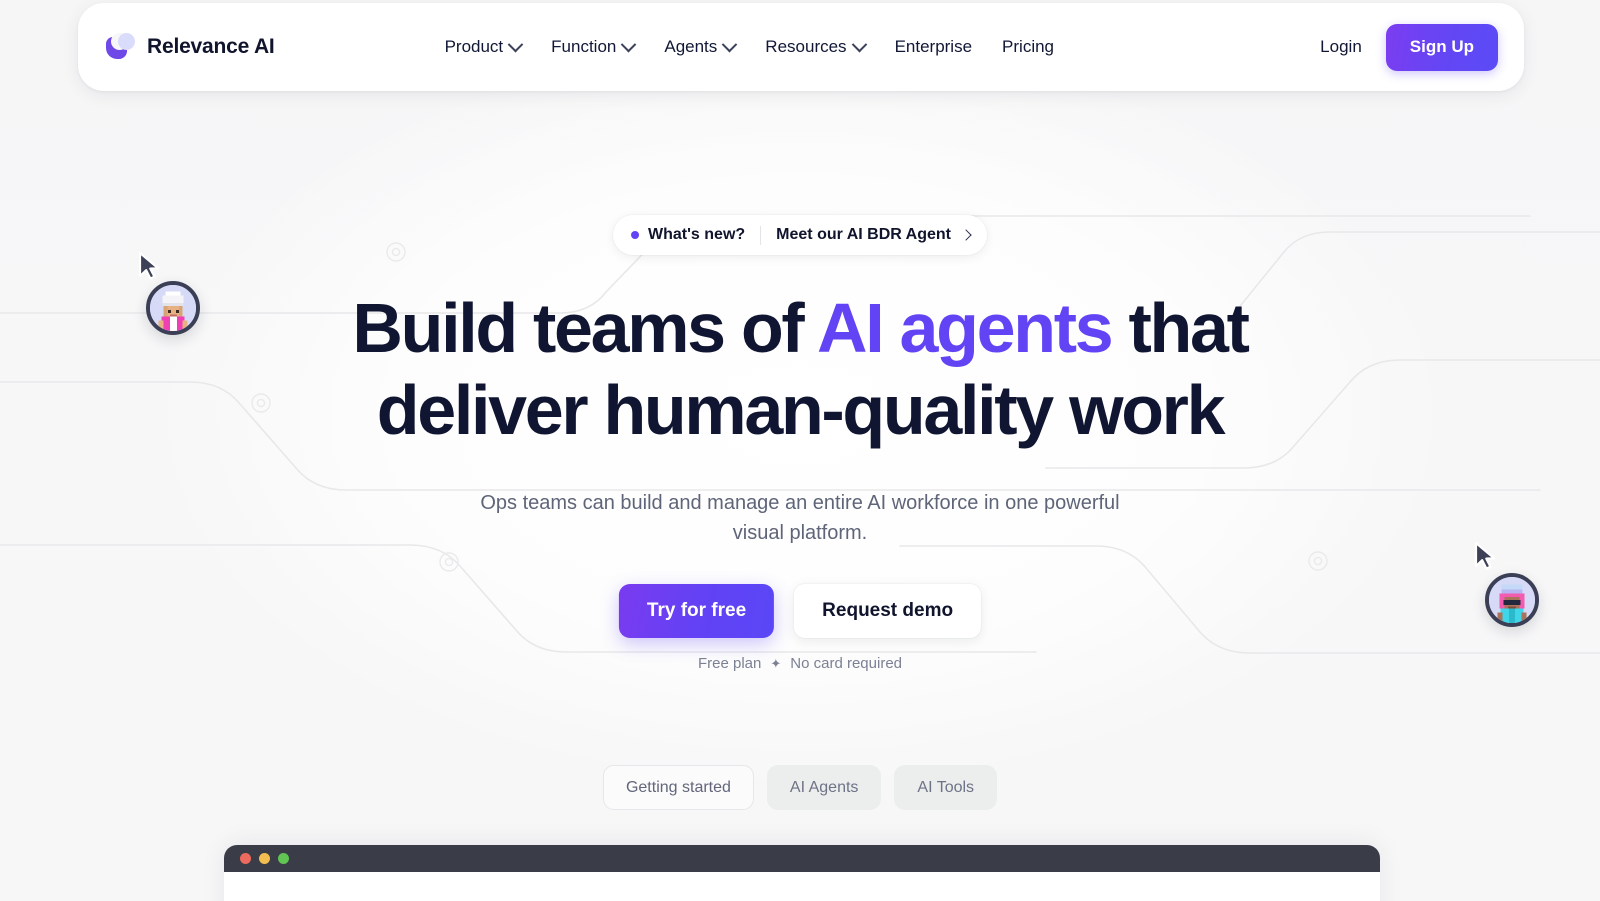  What do you see at coordinates (149, 266) in the screenshot?
I see `mouse-pointer-icon-left` at bounding box center [149, 266].